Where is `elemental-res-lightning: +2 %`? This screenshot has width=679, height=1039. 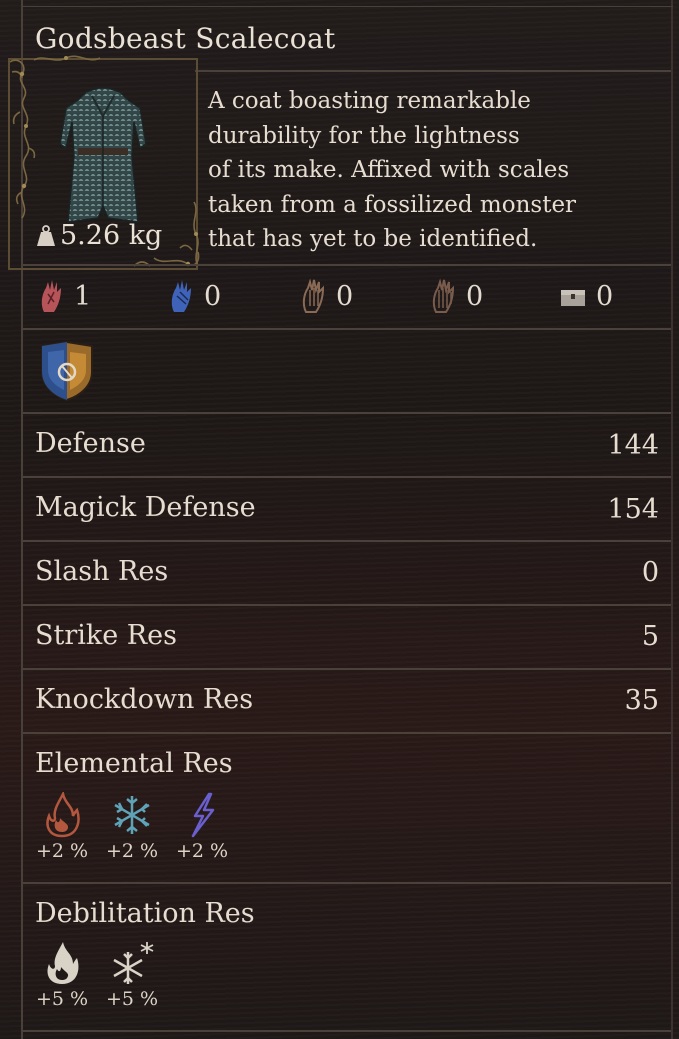 elemental-res-lightning: +2 % is located at coordinates (202, 827).